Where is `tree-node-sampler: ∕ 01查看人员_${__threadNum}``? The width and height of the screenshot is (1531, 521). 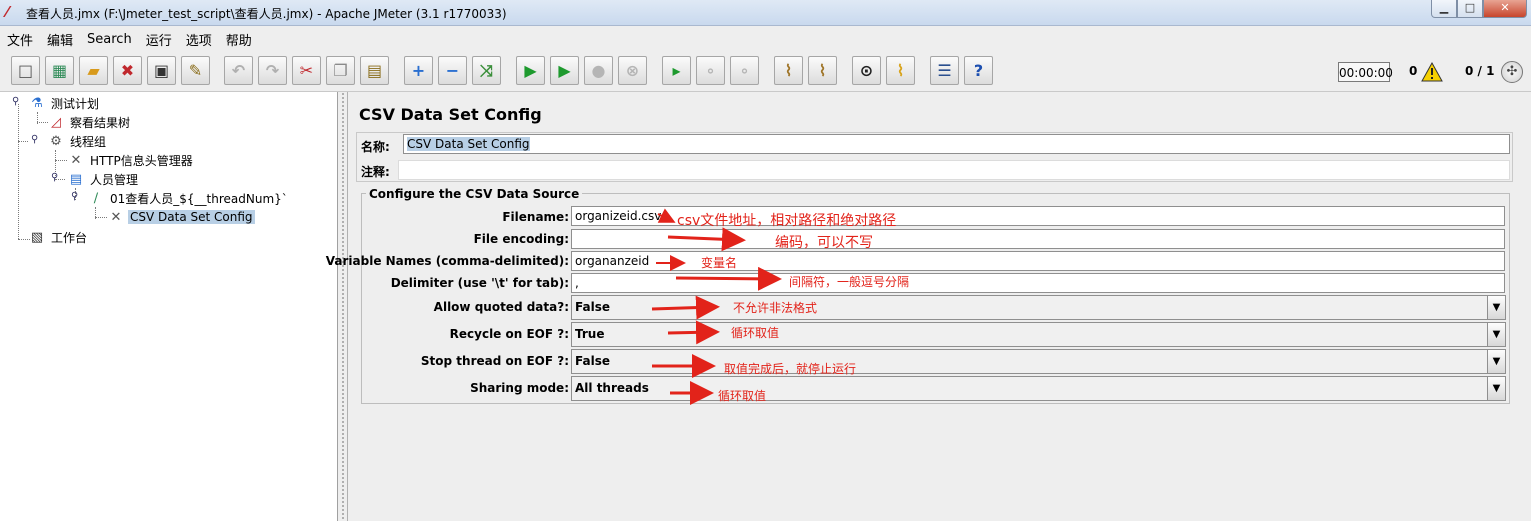 tree-node-sampler: ∕ 01查看人员_${__threadNum}` is located at coordinates (188, 198).